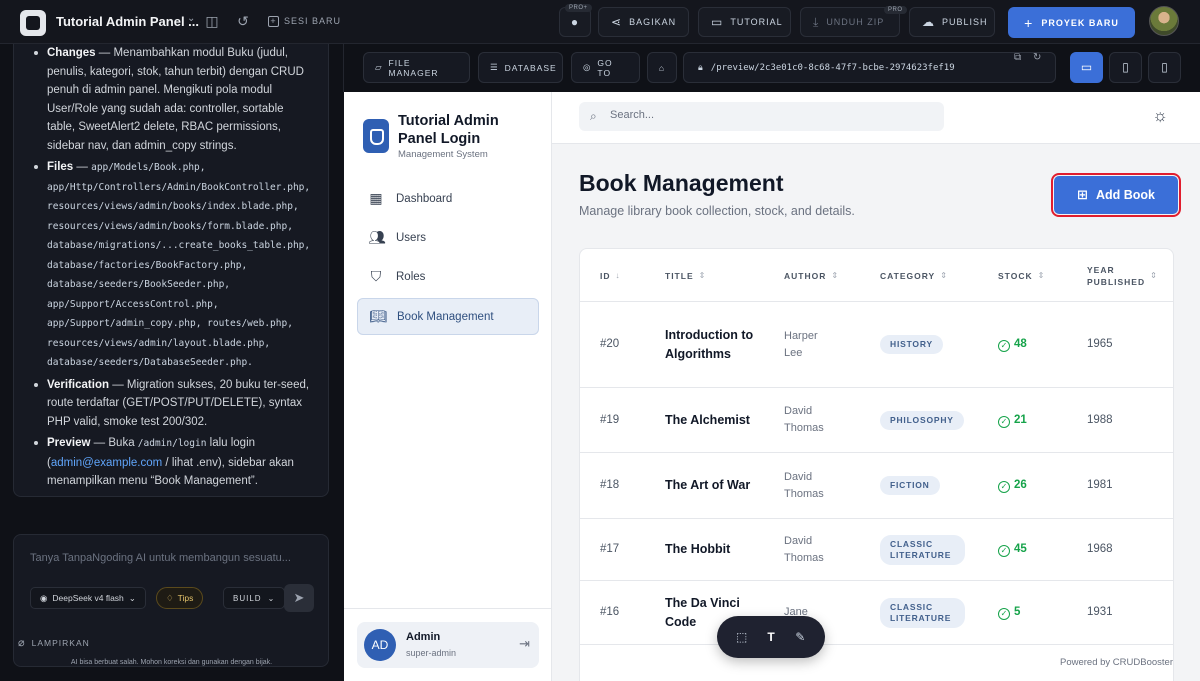  I want to click on column-header-id: ID ↓, so click(610, 275).